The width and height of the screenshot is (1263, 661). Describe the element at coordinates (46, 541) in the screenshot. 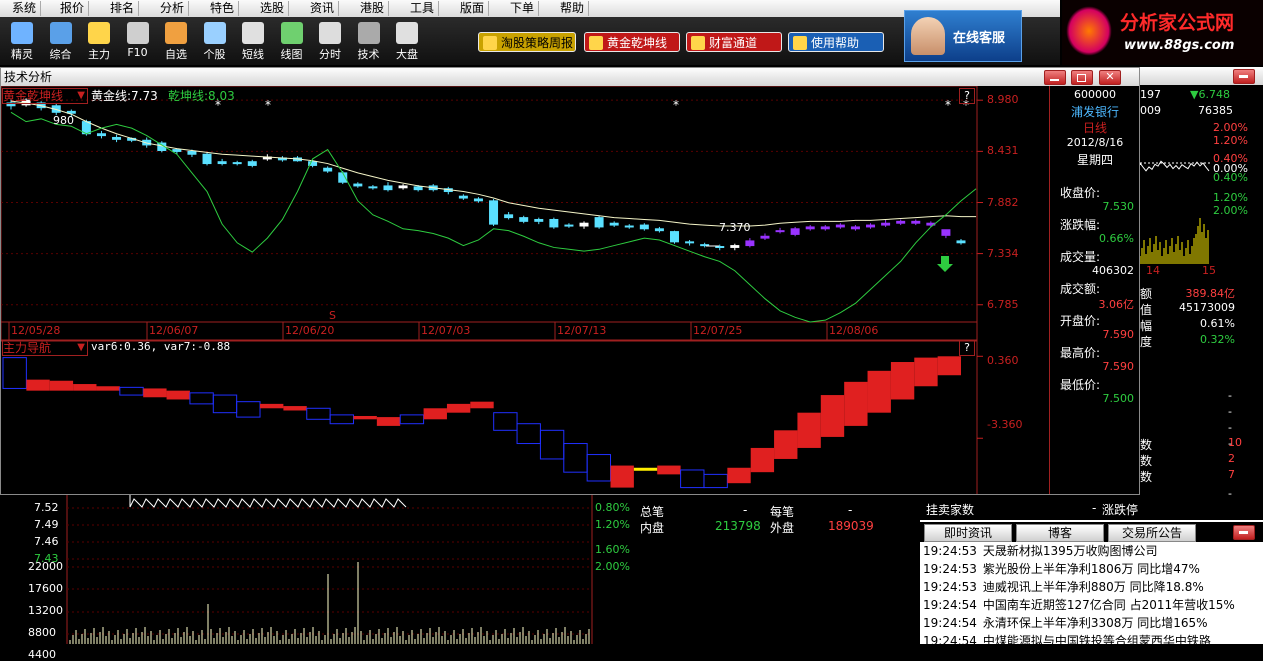

I see `bottom-price-2: 7.46` at that location.